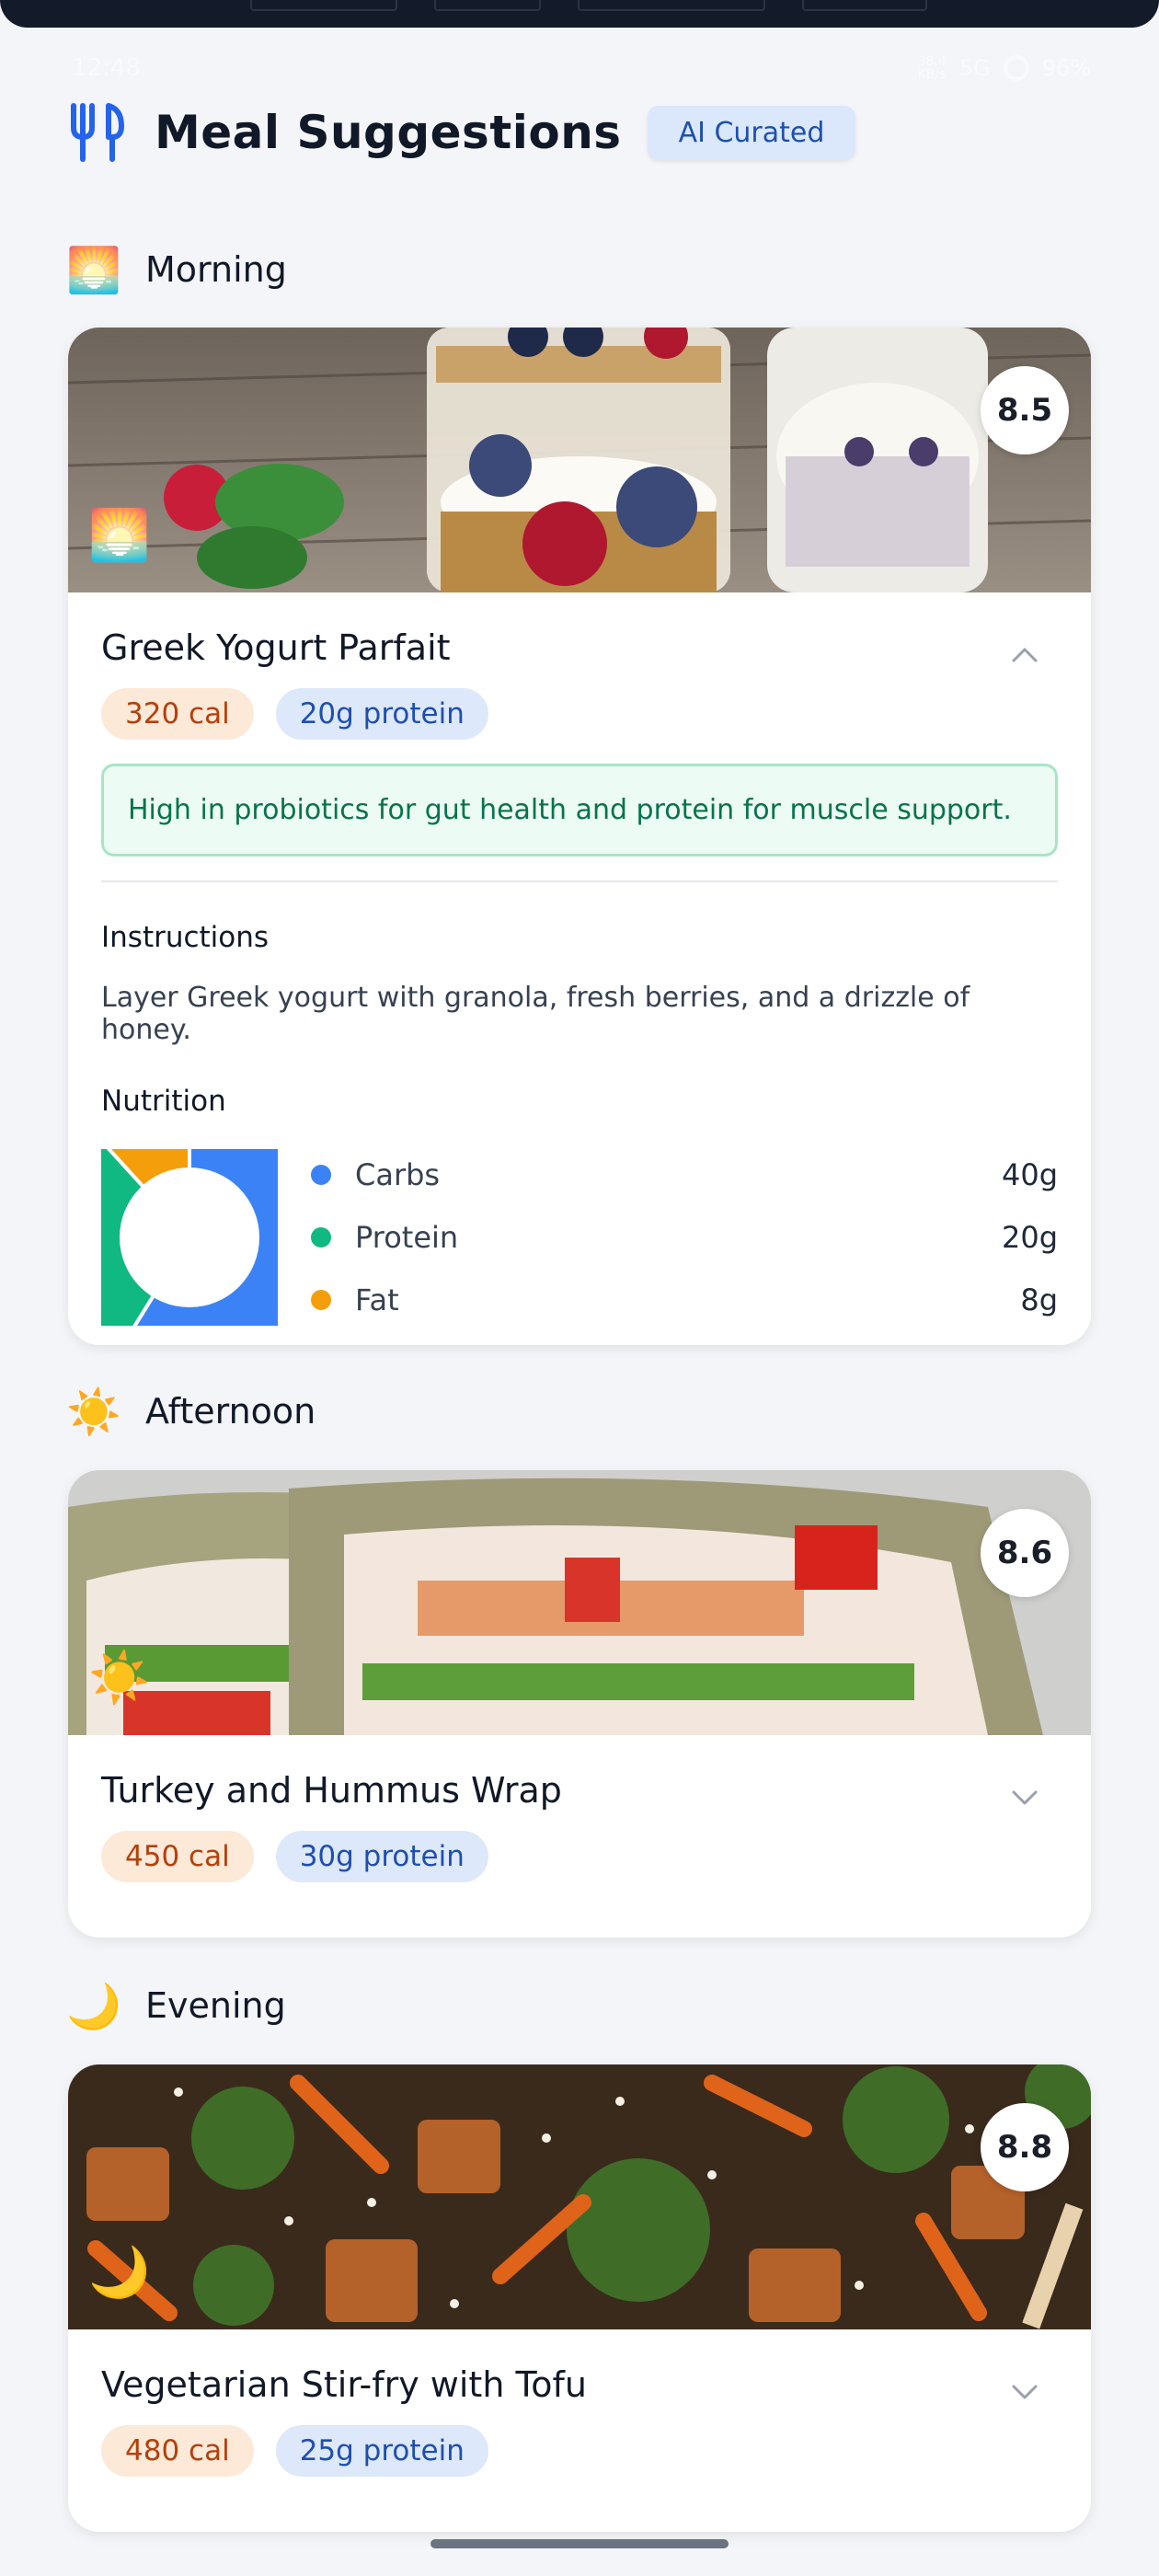  I want to click on nutrient-name: Carbs, so click(398, 1174).